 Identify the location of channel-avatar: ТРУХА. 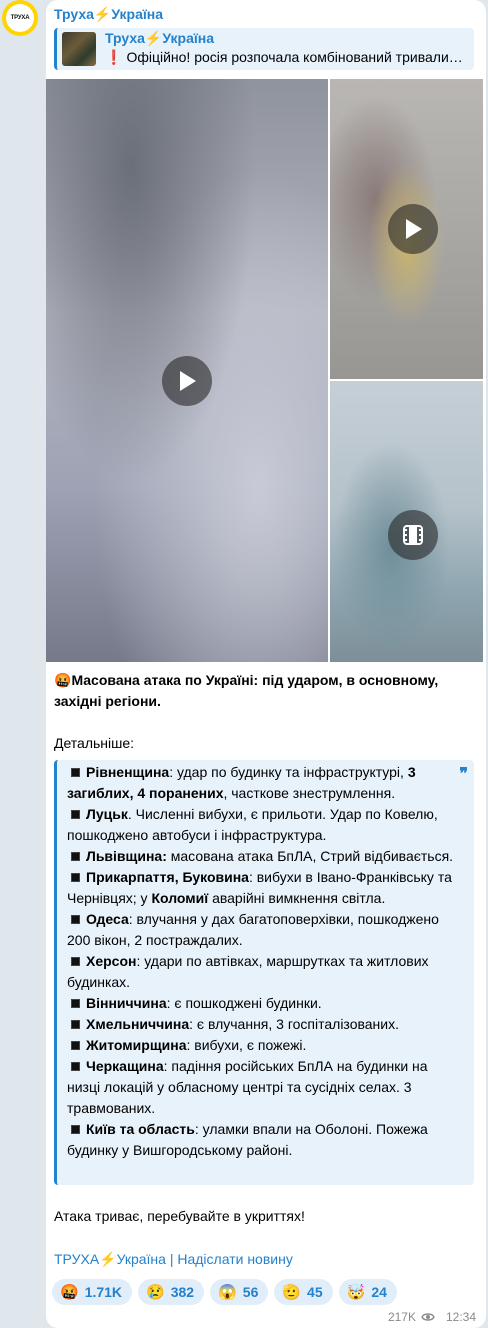
(20, 18).